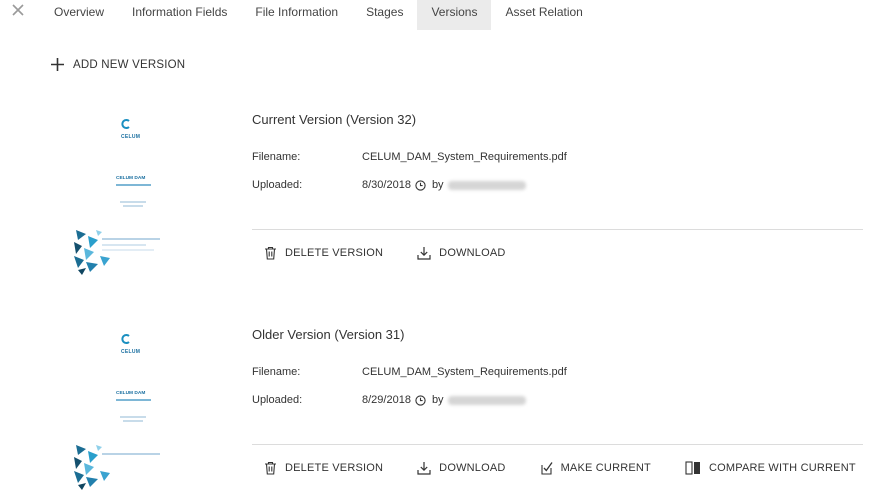  Describe the element at coordinates (57, 64) in the screenshot. I see `plus-icon` at that location.